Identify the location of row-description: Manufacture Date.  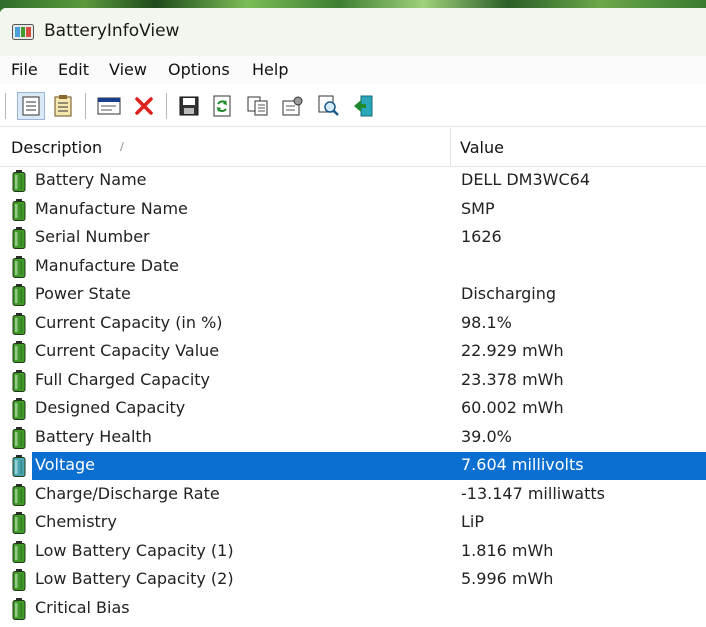
(107, 265).